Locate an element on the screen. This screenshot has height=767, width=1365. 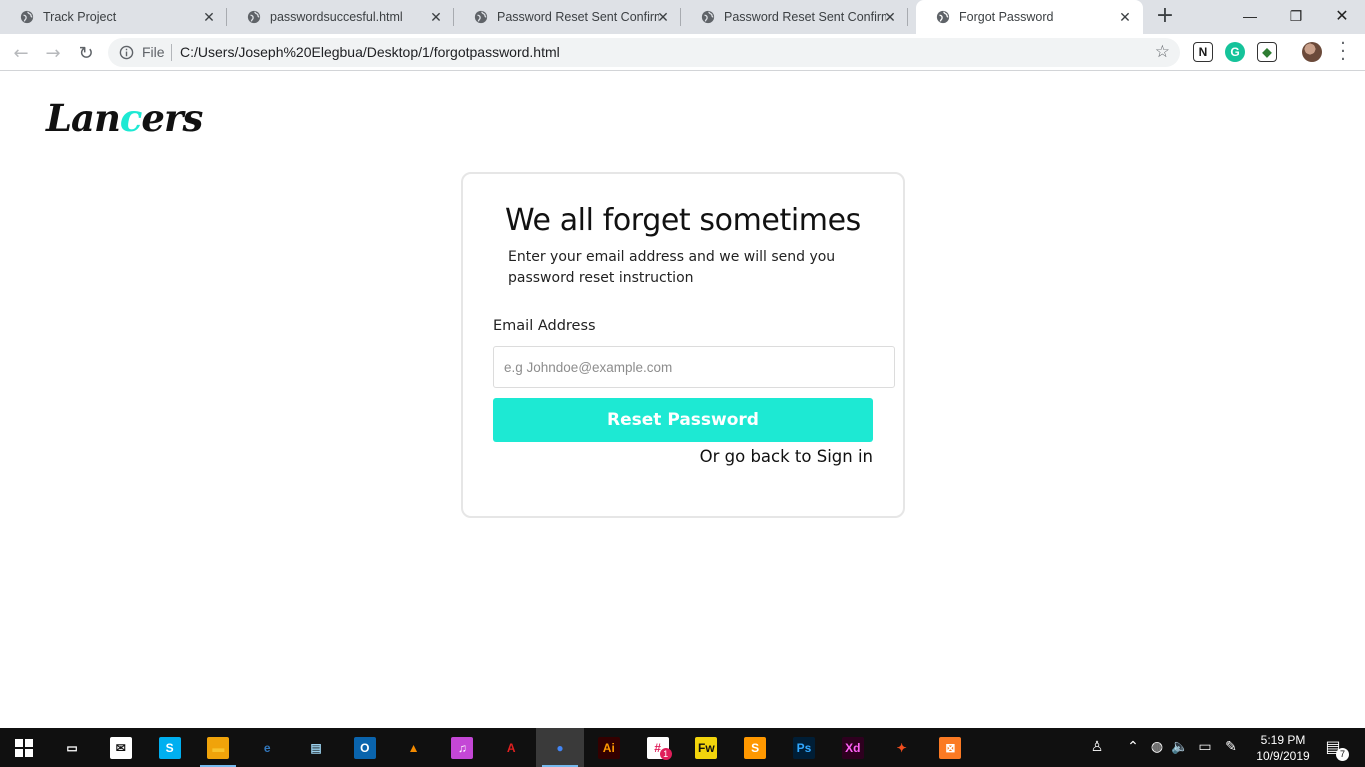
new-tab-button: + is located at coordinates (1165, 17).